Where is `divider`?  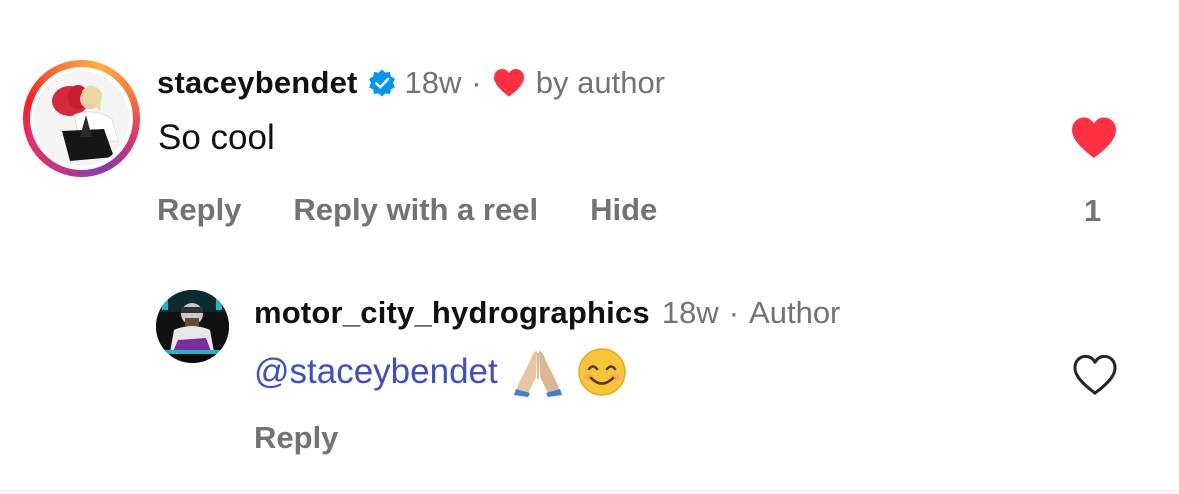
divider is located at coordinates (589, 490).